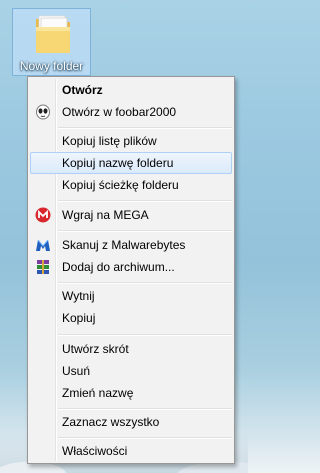 This screenshot has height=473, width=320. What do you see at coordinates (53, 34) in the screenshot?
I see `folder-icon` at bounding box center [53, 34].